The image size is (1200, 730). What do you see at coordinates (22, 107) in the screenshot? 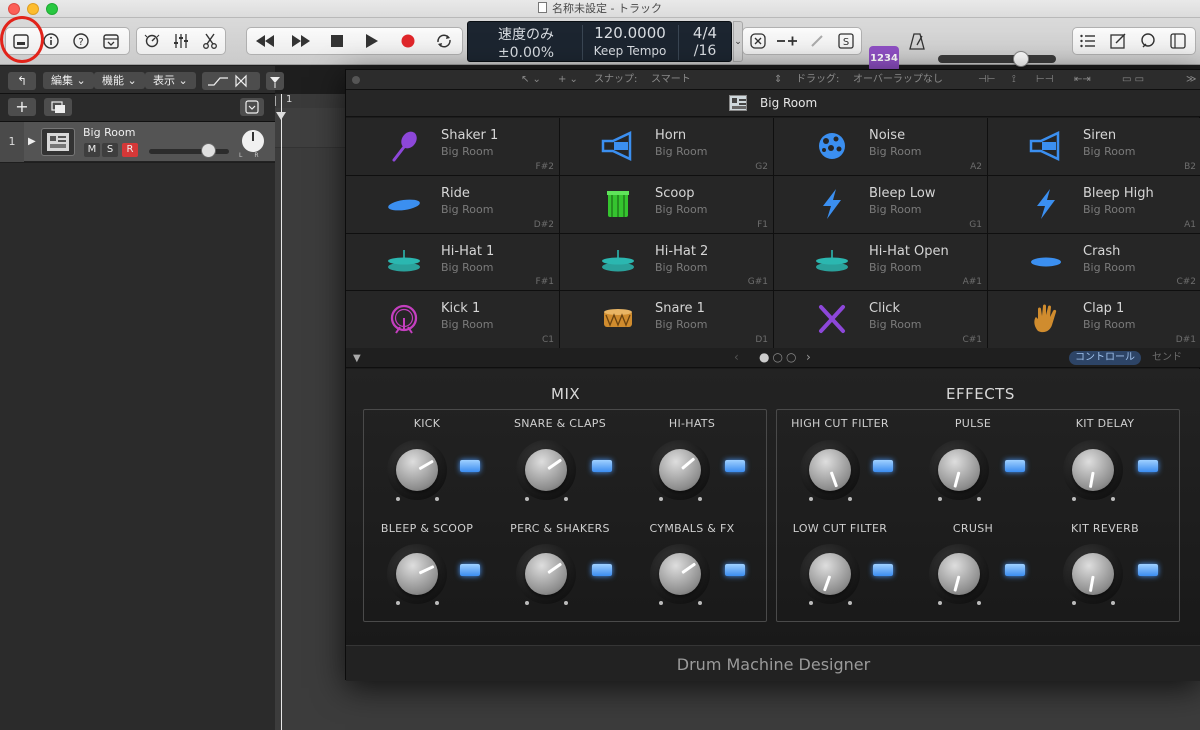
I see `add-track-button: +` at bounding box center [22, 107].